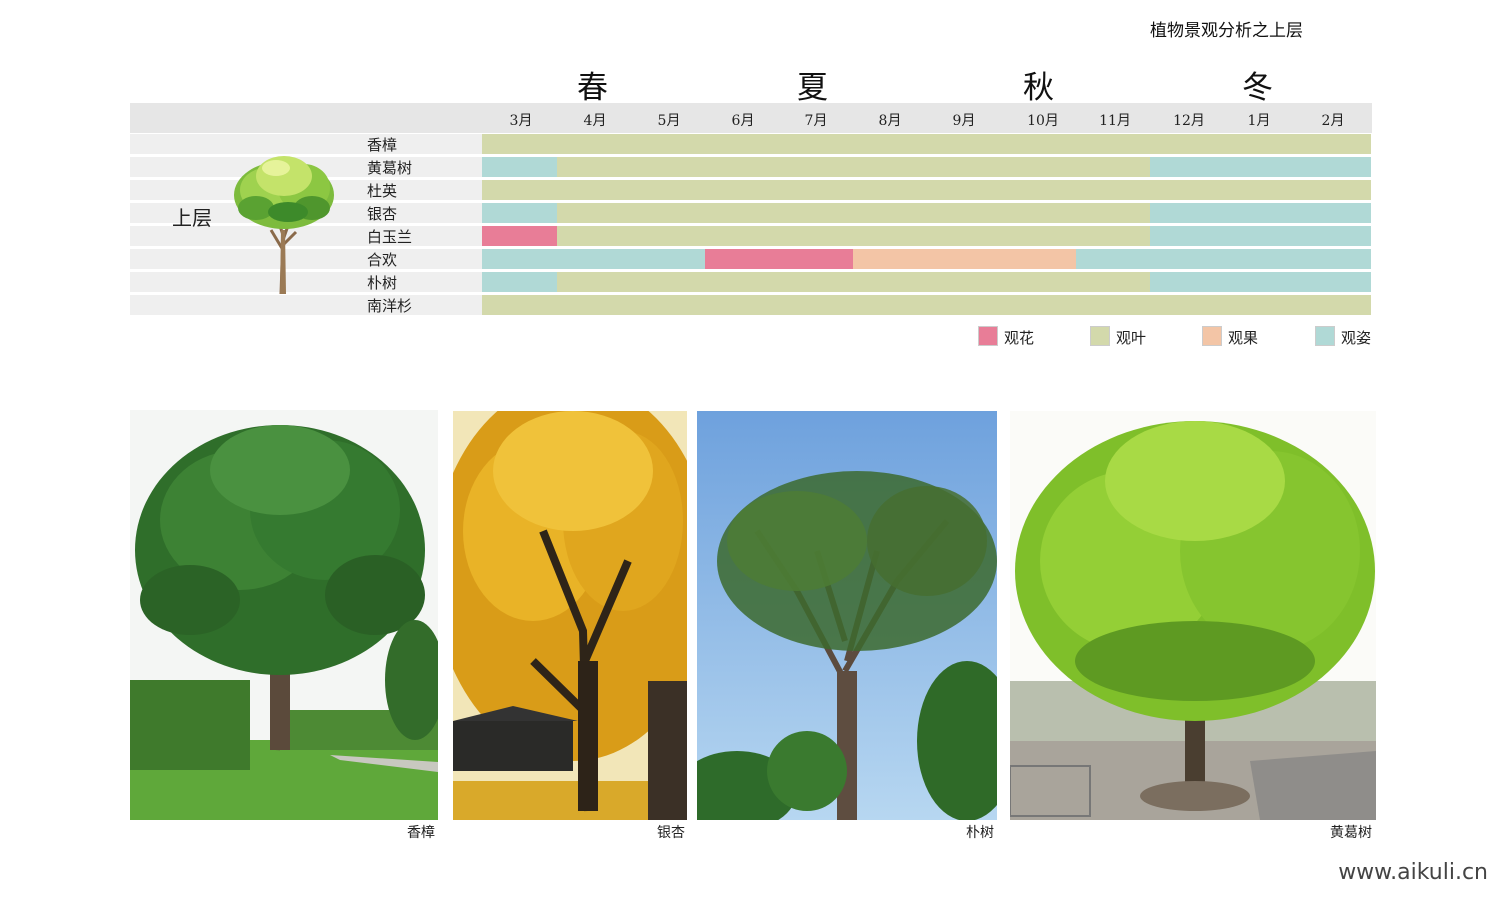  What do you see at coordinates (382, 145) in the screenshot?
I see `plant-name: 香樟` at bounding box center [382, 145].